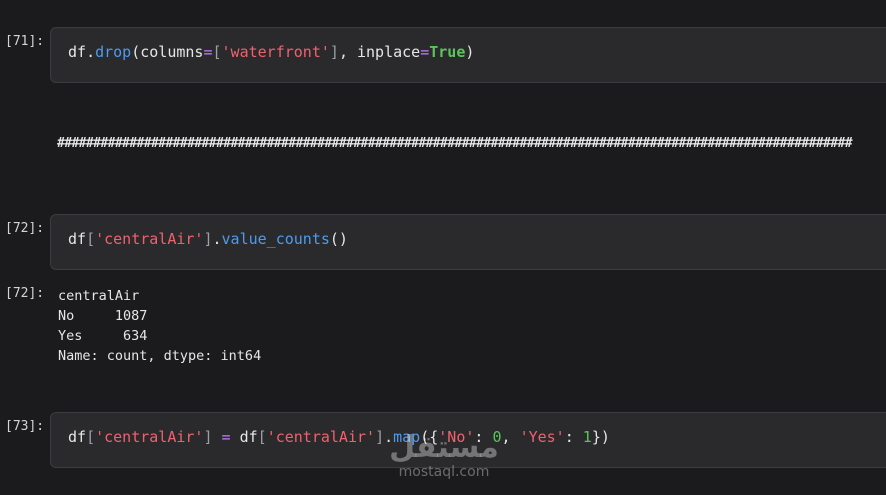  I want to click on code-line: df['centralAir'].value_counts(), so click(208, 239).